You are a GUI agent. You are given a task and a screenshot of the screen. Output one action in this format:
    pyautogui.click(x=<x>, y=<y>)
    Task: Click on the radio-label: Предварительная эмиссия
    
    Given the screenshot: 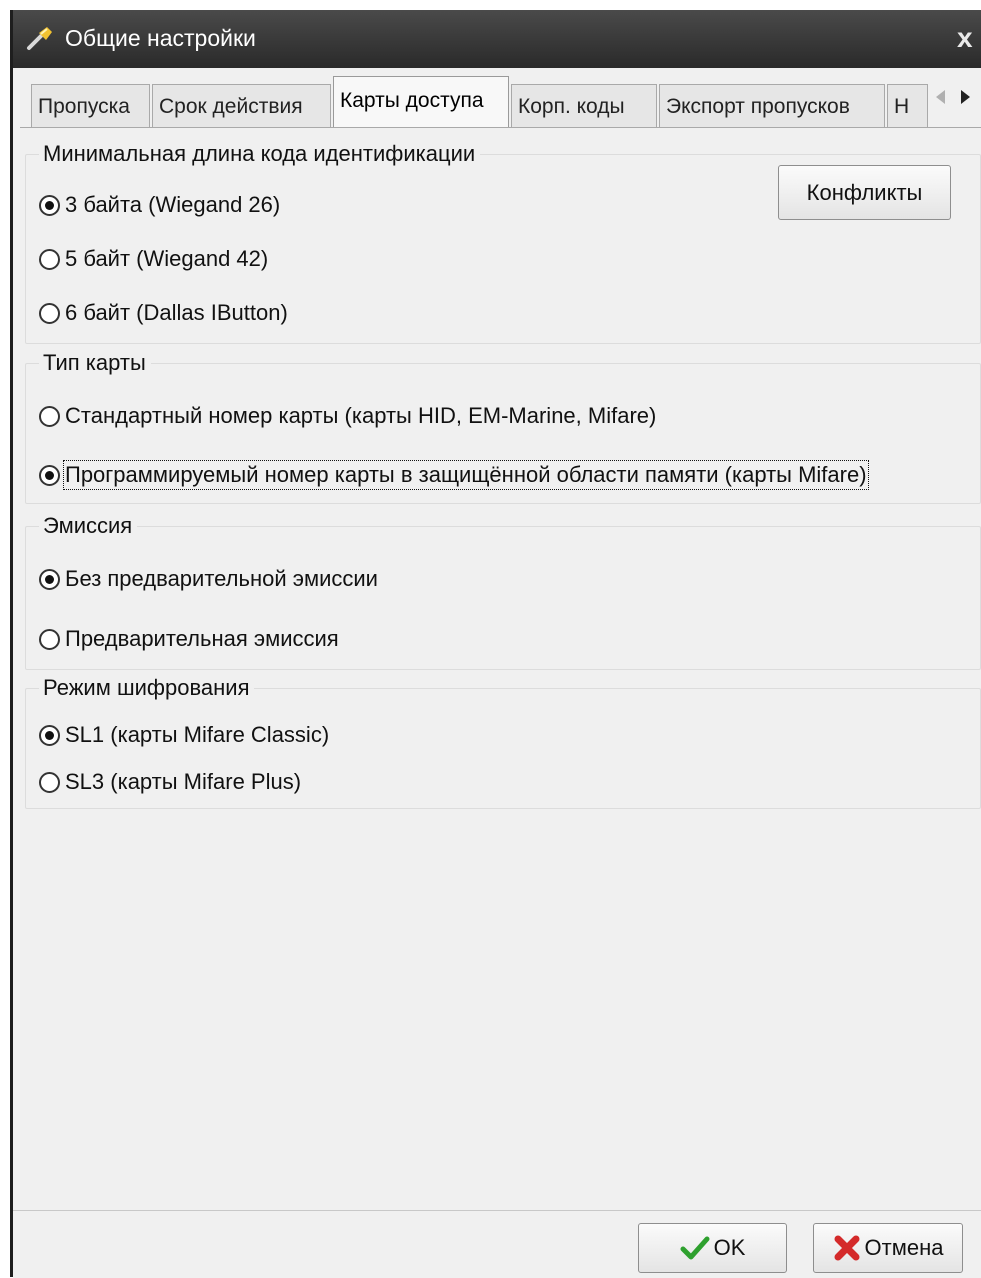 What is the action you would take?
    pyautogui.click(x=202, y=638)
    